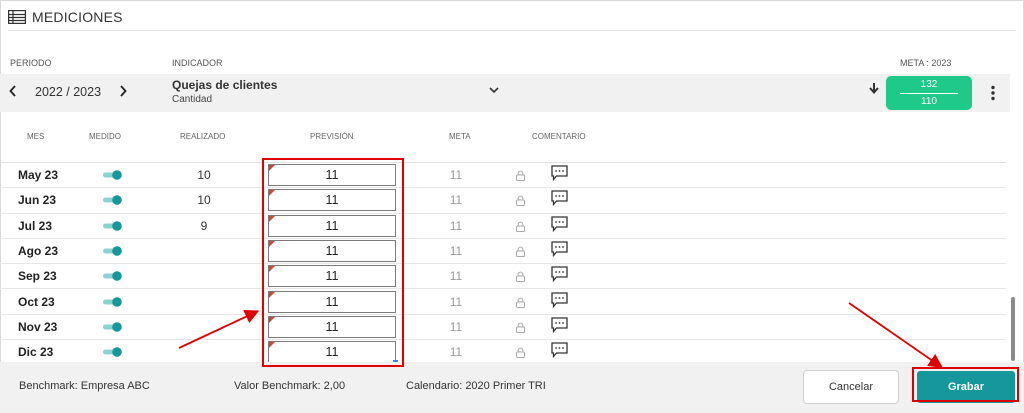  Describe the element at coordinates (503, 302) in the screenshot. I see `table-row: Oct 23 11 11` at that location.